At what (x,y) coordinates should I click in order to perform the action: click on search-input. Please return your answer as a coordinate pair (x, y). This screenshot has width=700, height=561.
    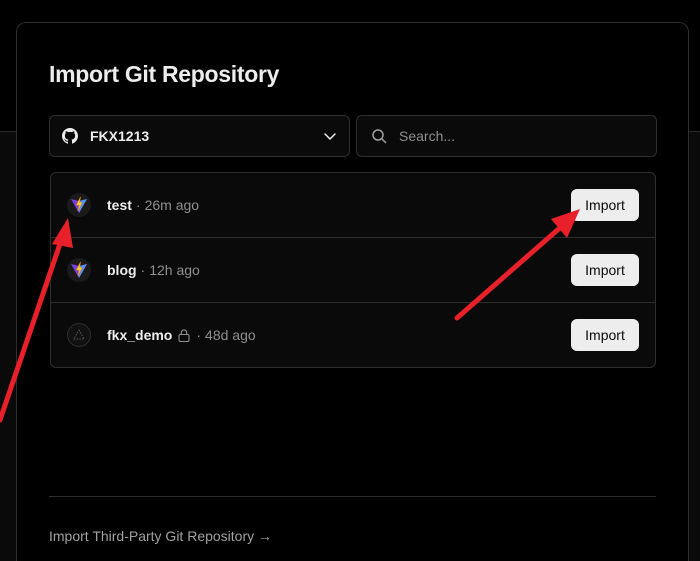
    Looking at the image, I should click on (519, 136).